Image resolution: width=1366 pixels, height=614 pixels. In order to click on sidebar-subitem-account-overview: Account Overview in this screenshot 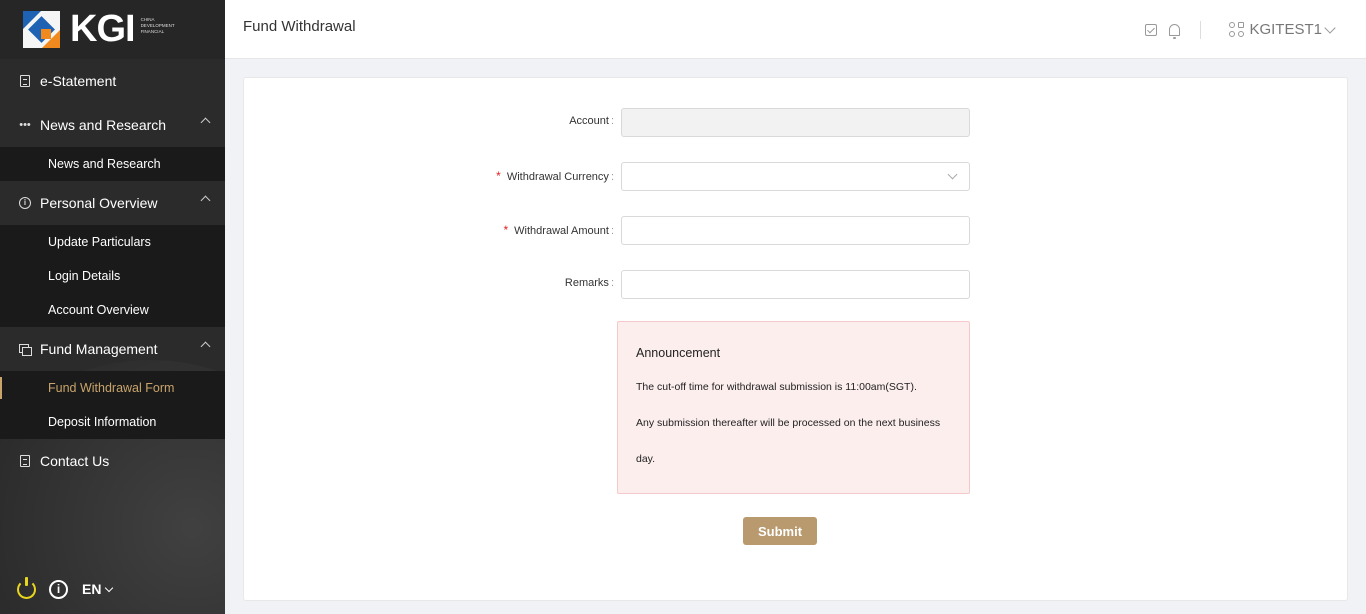, I will do `click(112, 310)`.